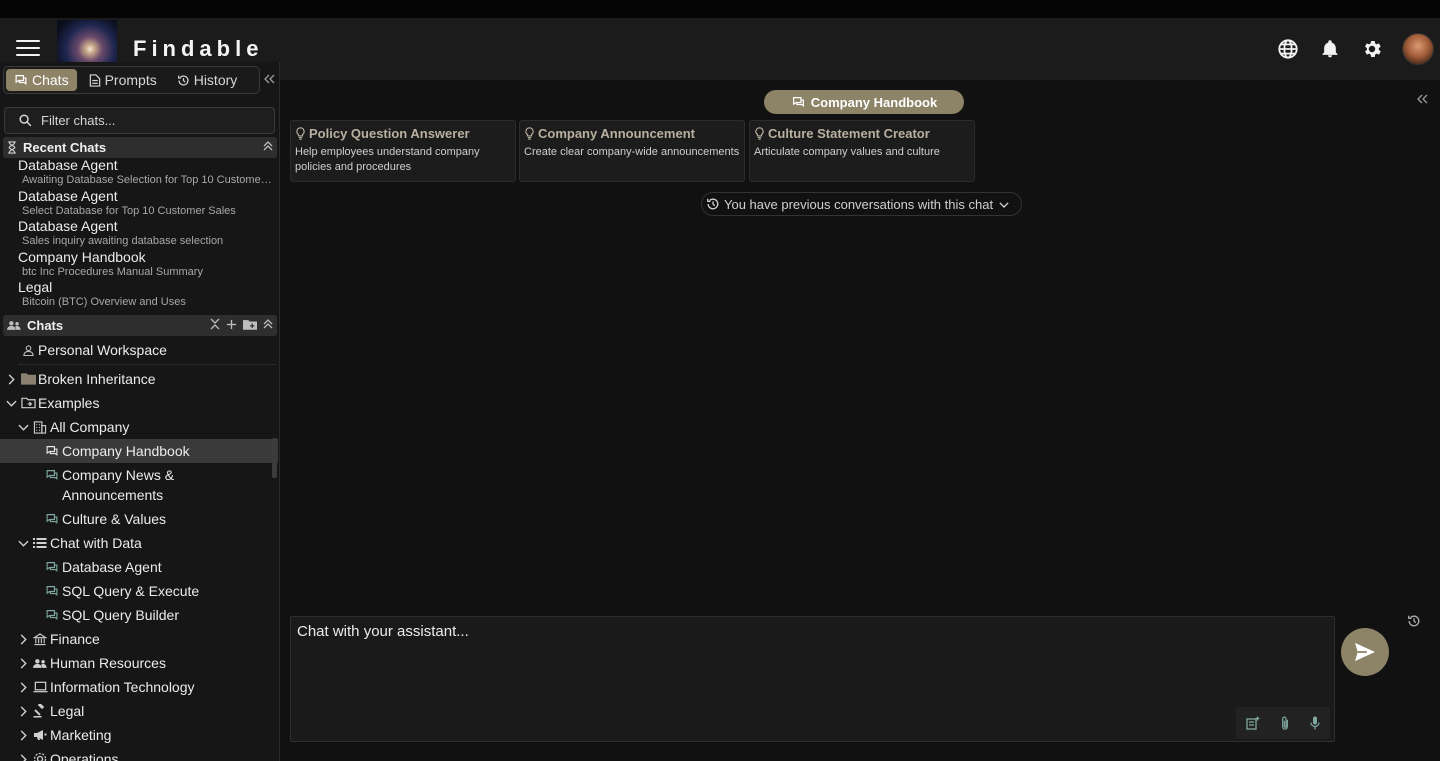 Image resolution: width=1440 pixels, height=761 pixels. Describe the element at coordinates (1423, 99) in the screenshot. I see `collapse-panel-icon` at that location.